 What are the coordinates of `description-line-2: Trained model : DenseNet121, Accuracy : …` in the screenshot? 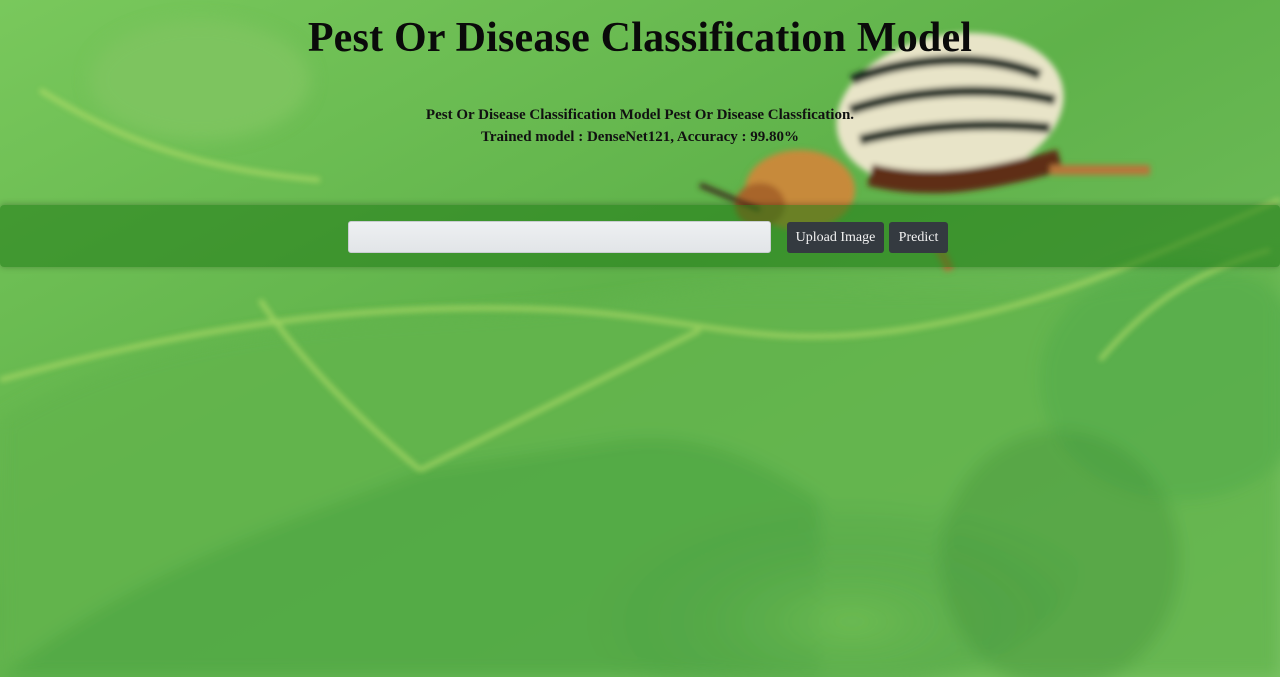 It's located at (639, 137).